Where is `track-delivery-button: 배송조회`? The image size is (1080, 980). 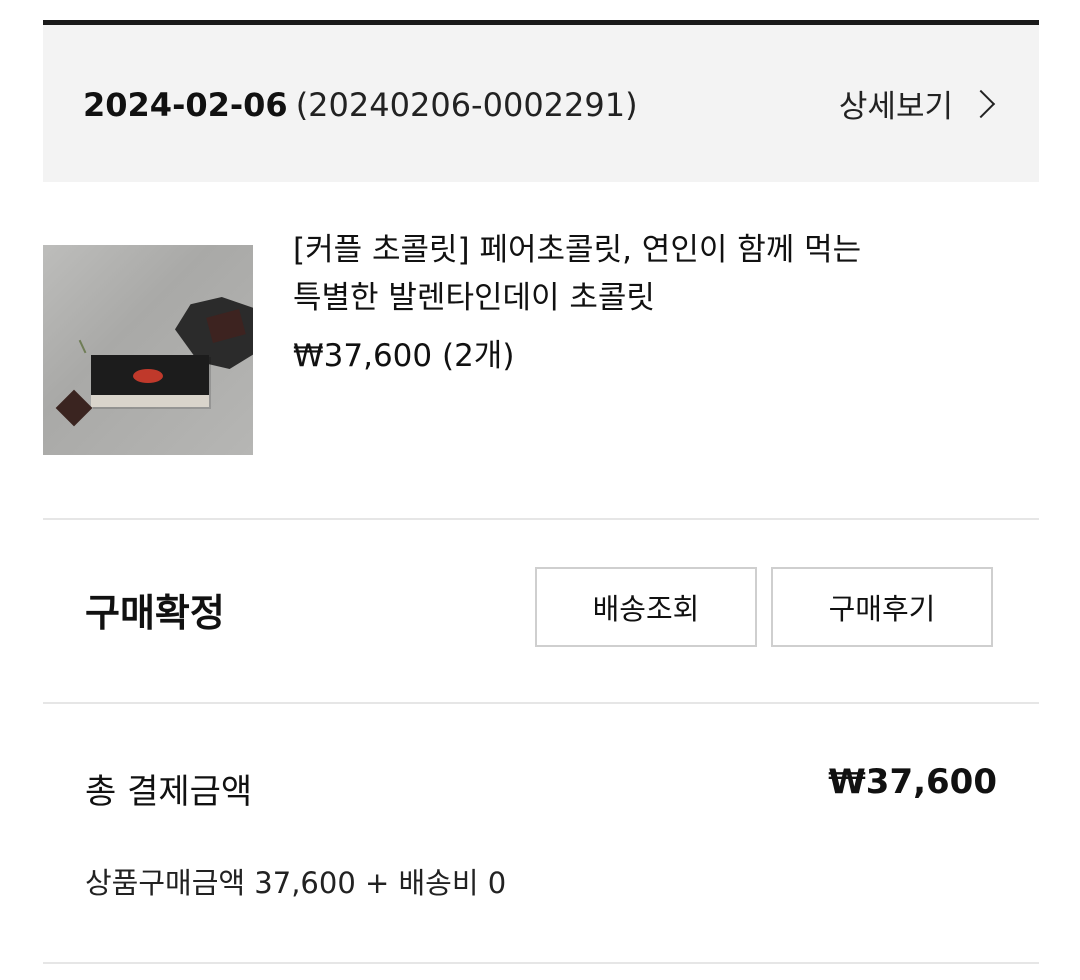 track-delivery-button: 배송조회 is located at coordinates (646, 607).